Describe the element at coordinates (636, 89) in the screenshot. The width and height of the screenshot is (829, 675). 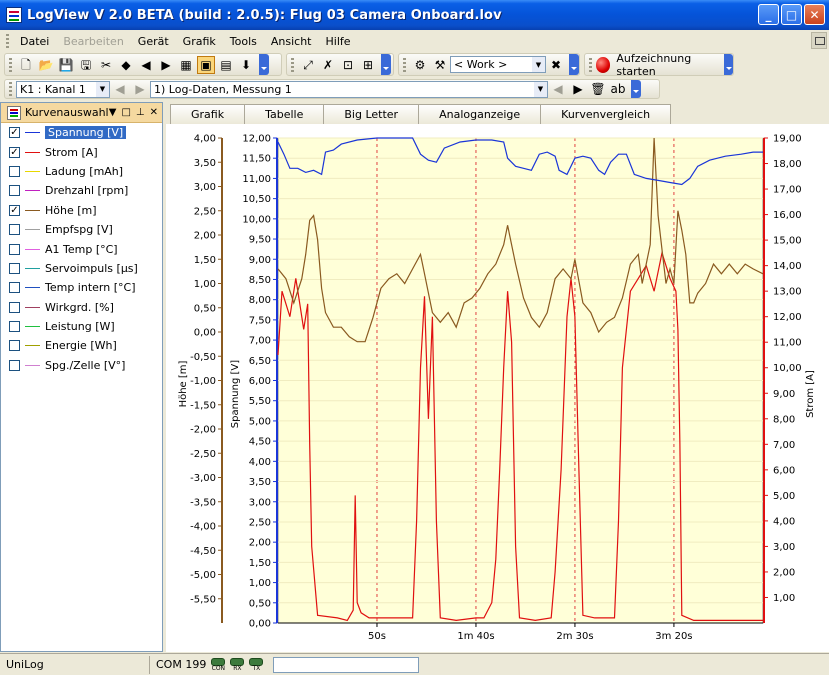
I see `channel-toolbar-overflow-button` at that location.